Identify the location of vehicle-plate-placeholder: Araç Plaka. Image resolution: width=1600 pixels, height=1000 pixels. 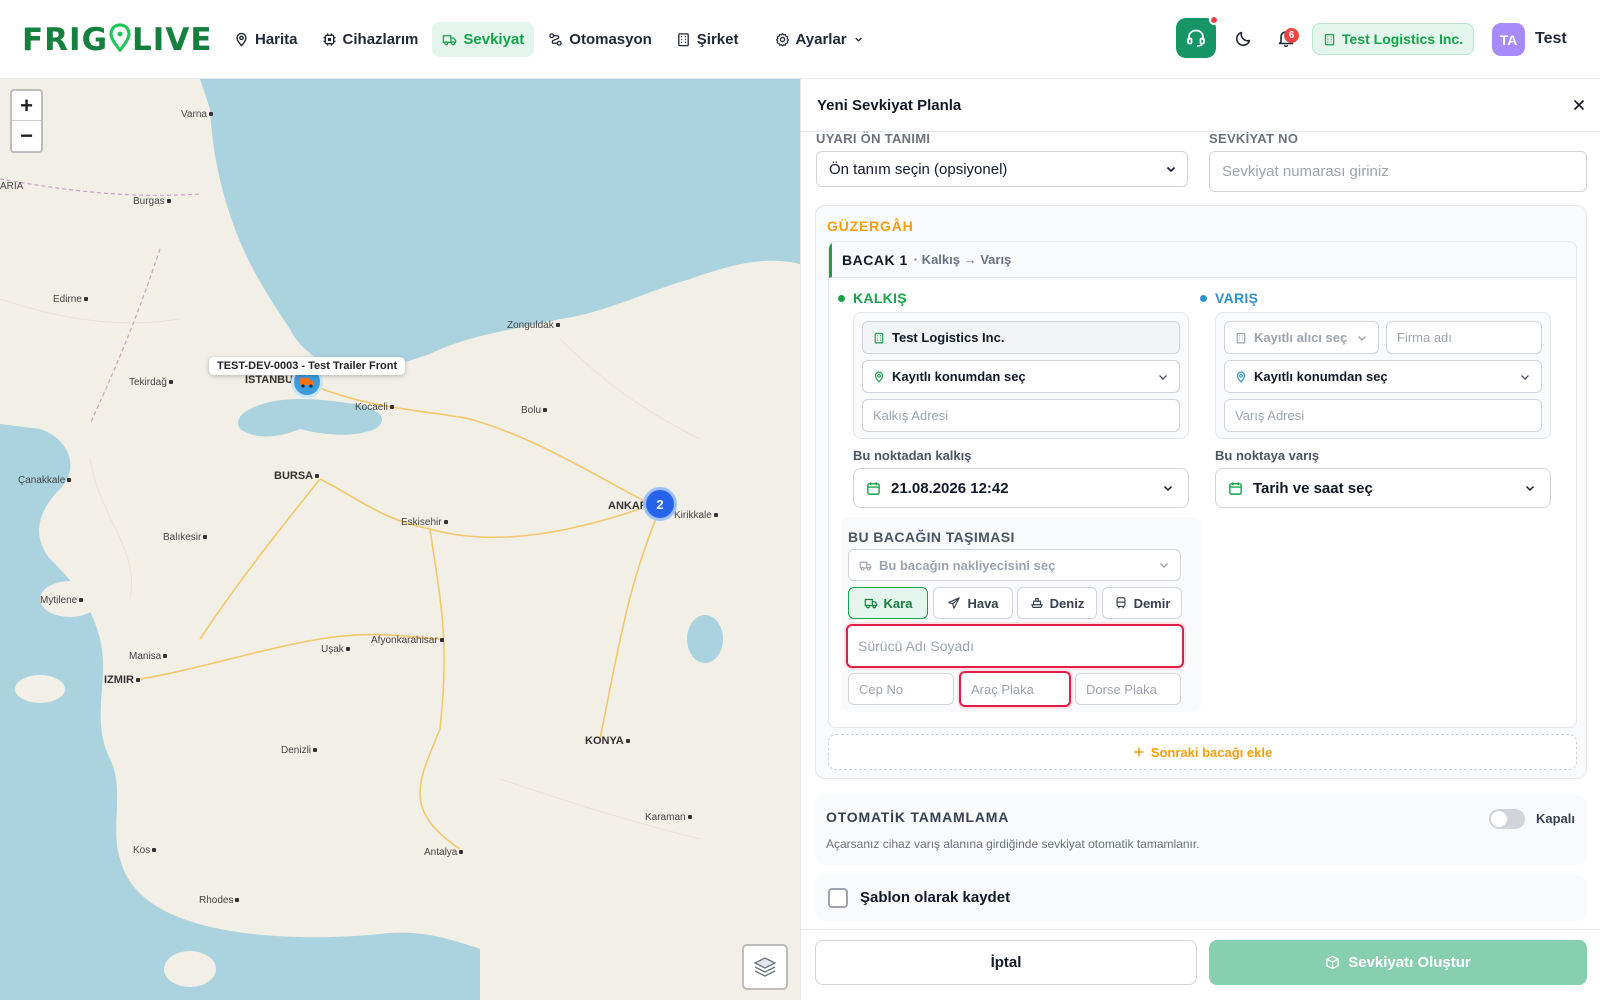
(1002, 689).